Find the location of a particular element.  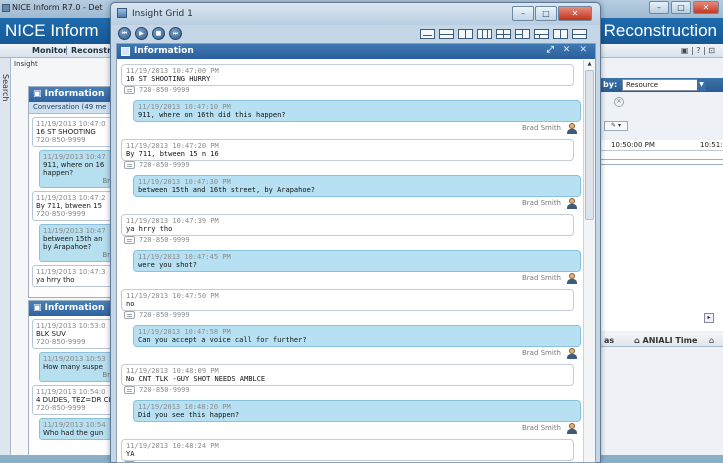

layout-9-icon is located at coordinates (579, 34).